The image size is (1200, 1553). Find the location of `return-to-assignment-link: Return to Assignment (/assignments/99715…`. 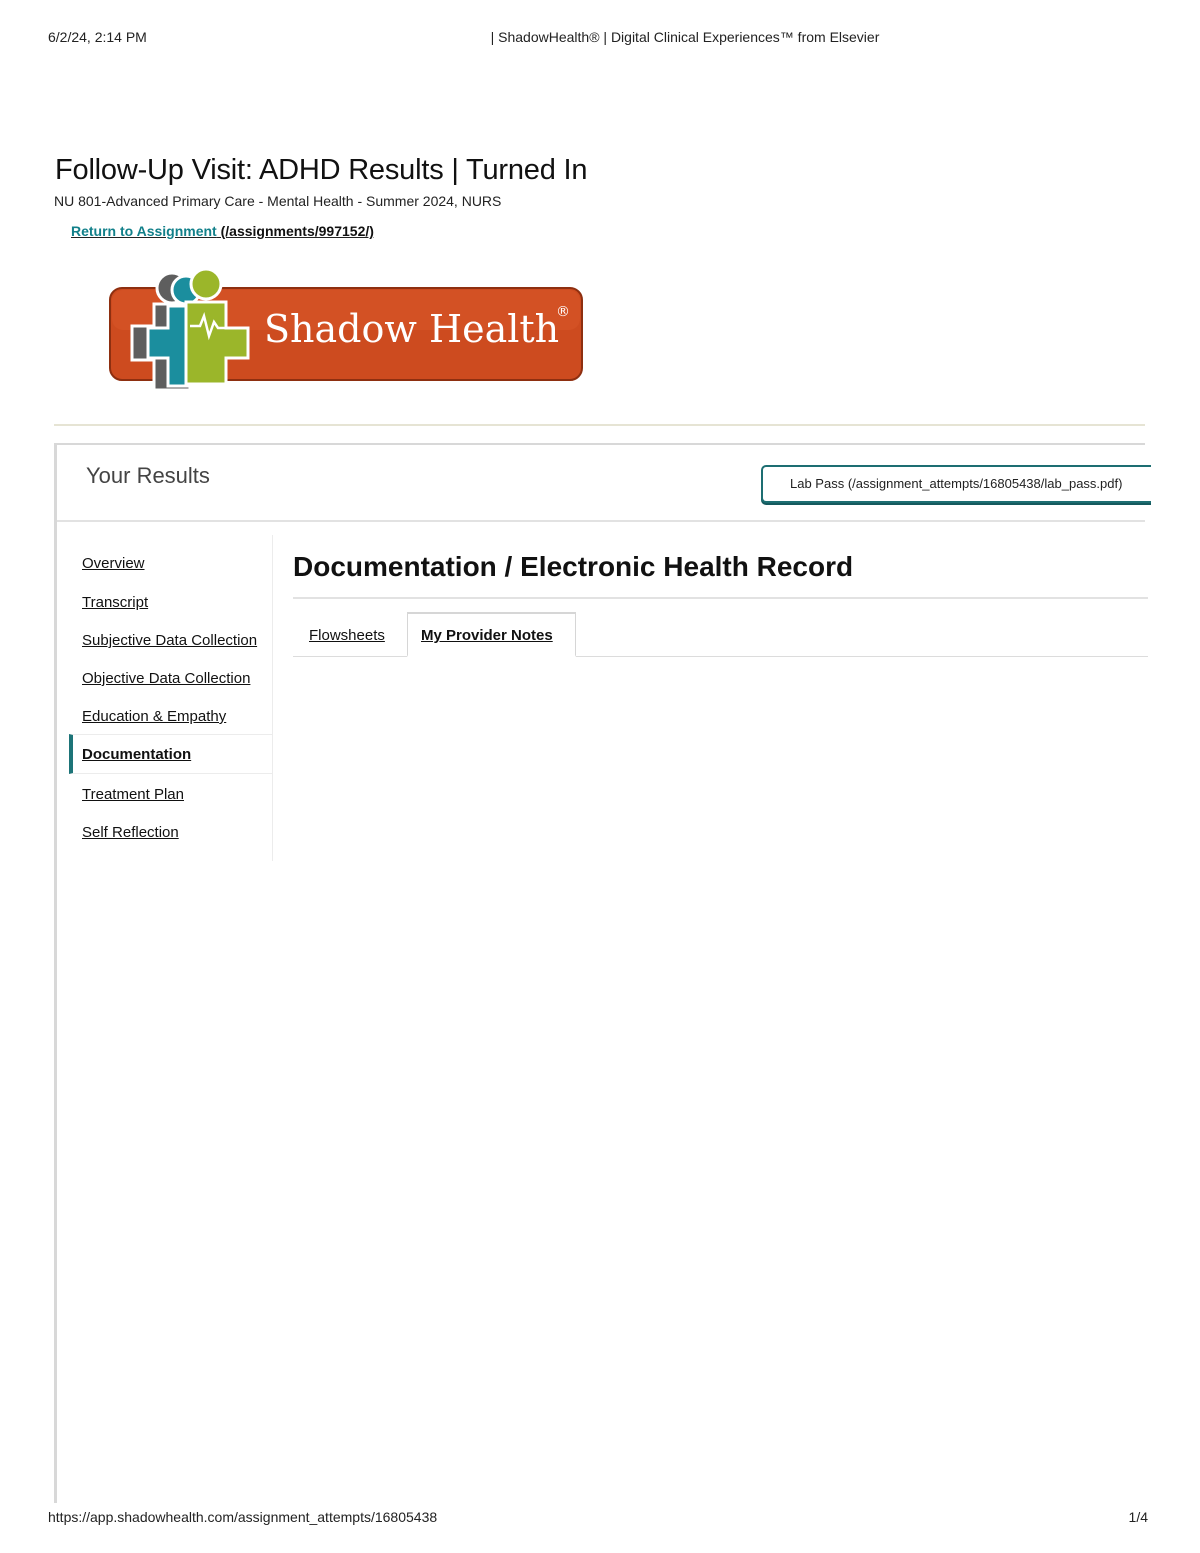

return-to-assignment-link: Return to Assignment (/assignments/99715… is located at coordinates (222, 231).